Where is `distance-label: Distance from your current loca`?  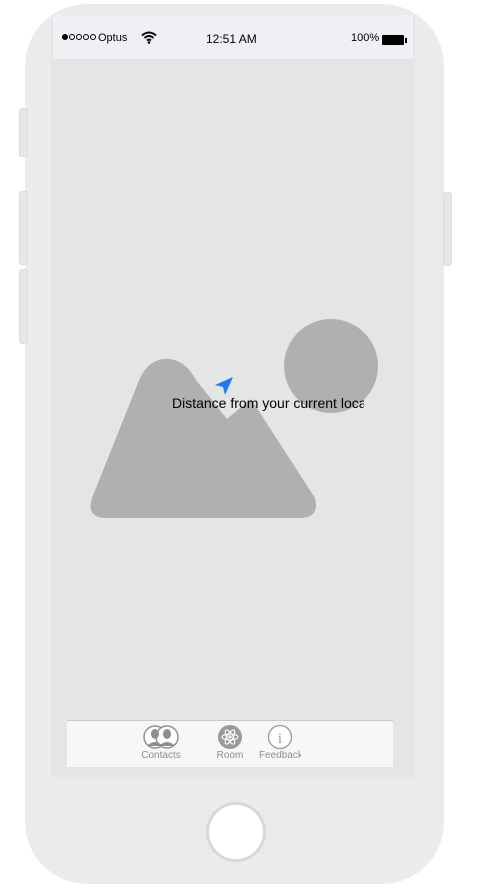 distance-label: Distance from your current loca is located at coordinates (268, 403).